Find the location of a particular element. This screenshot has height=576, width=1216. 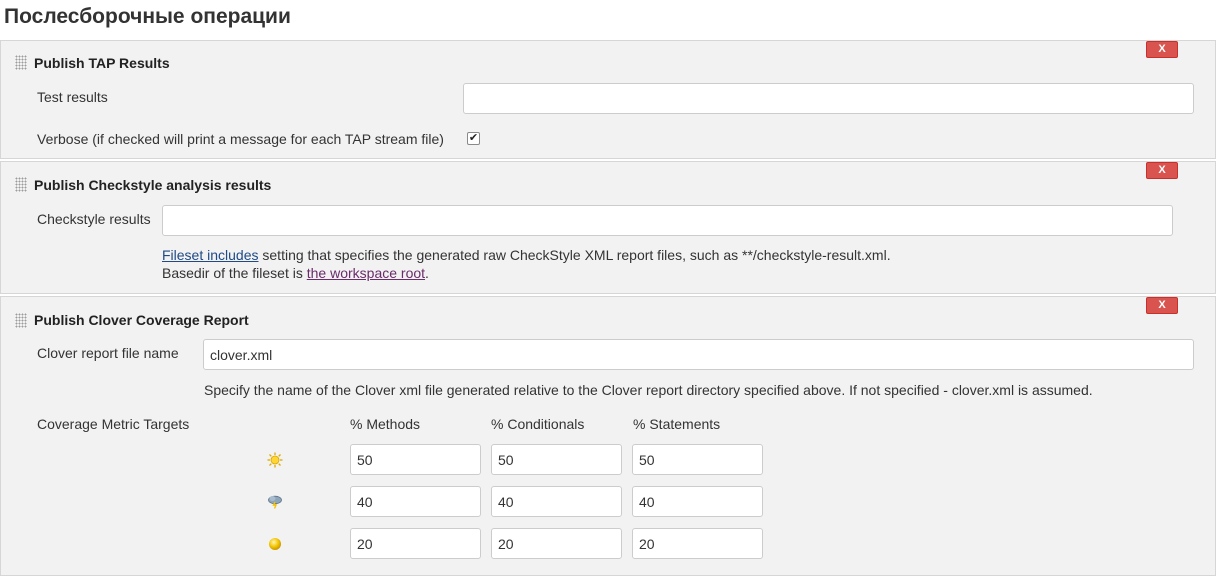

verbose-checkbox: ✔ is located at coordinates (473, 138).